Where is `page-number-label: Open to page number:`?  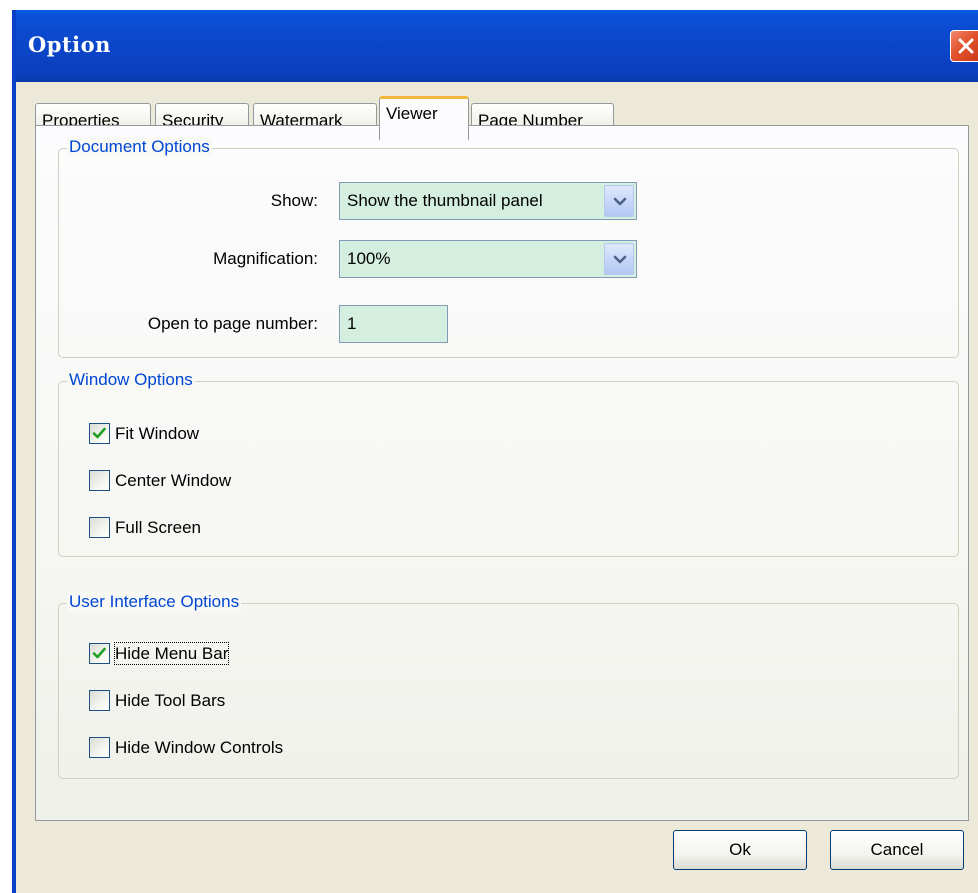
page-number-label: Open to page number: is located at coordinates (232, 323).